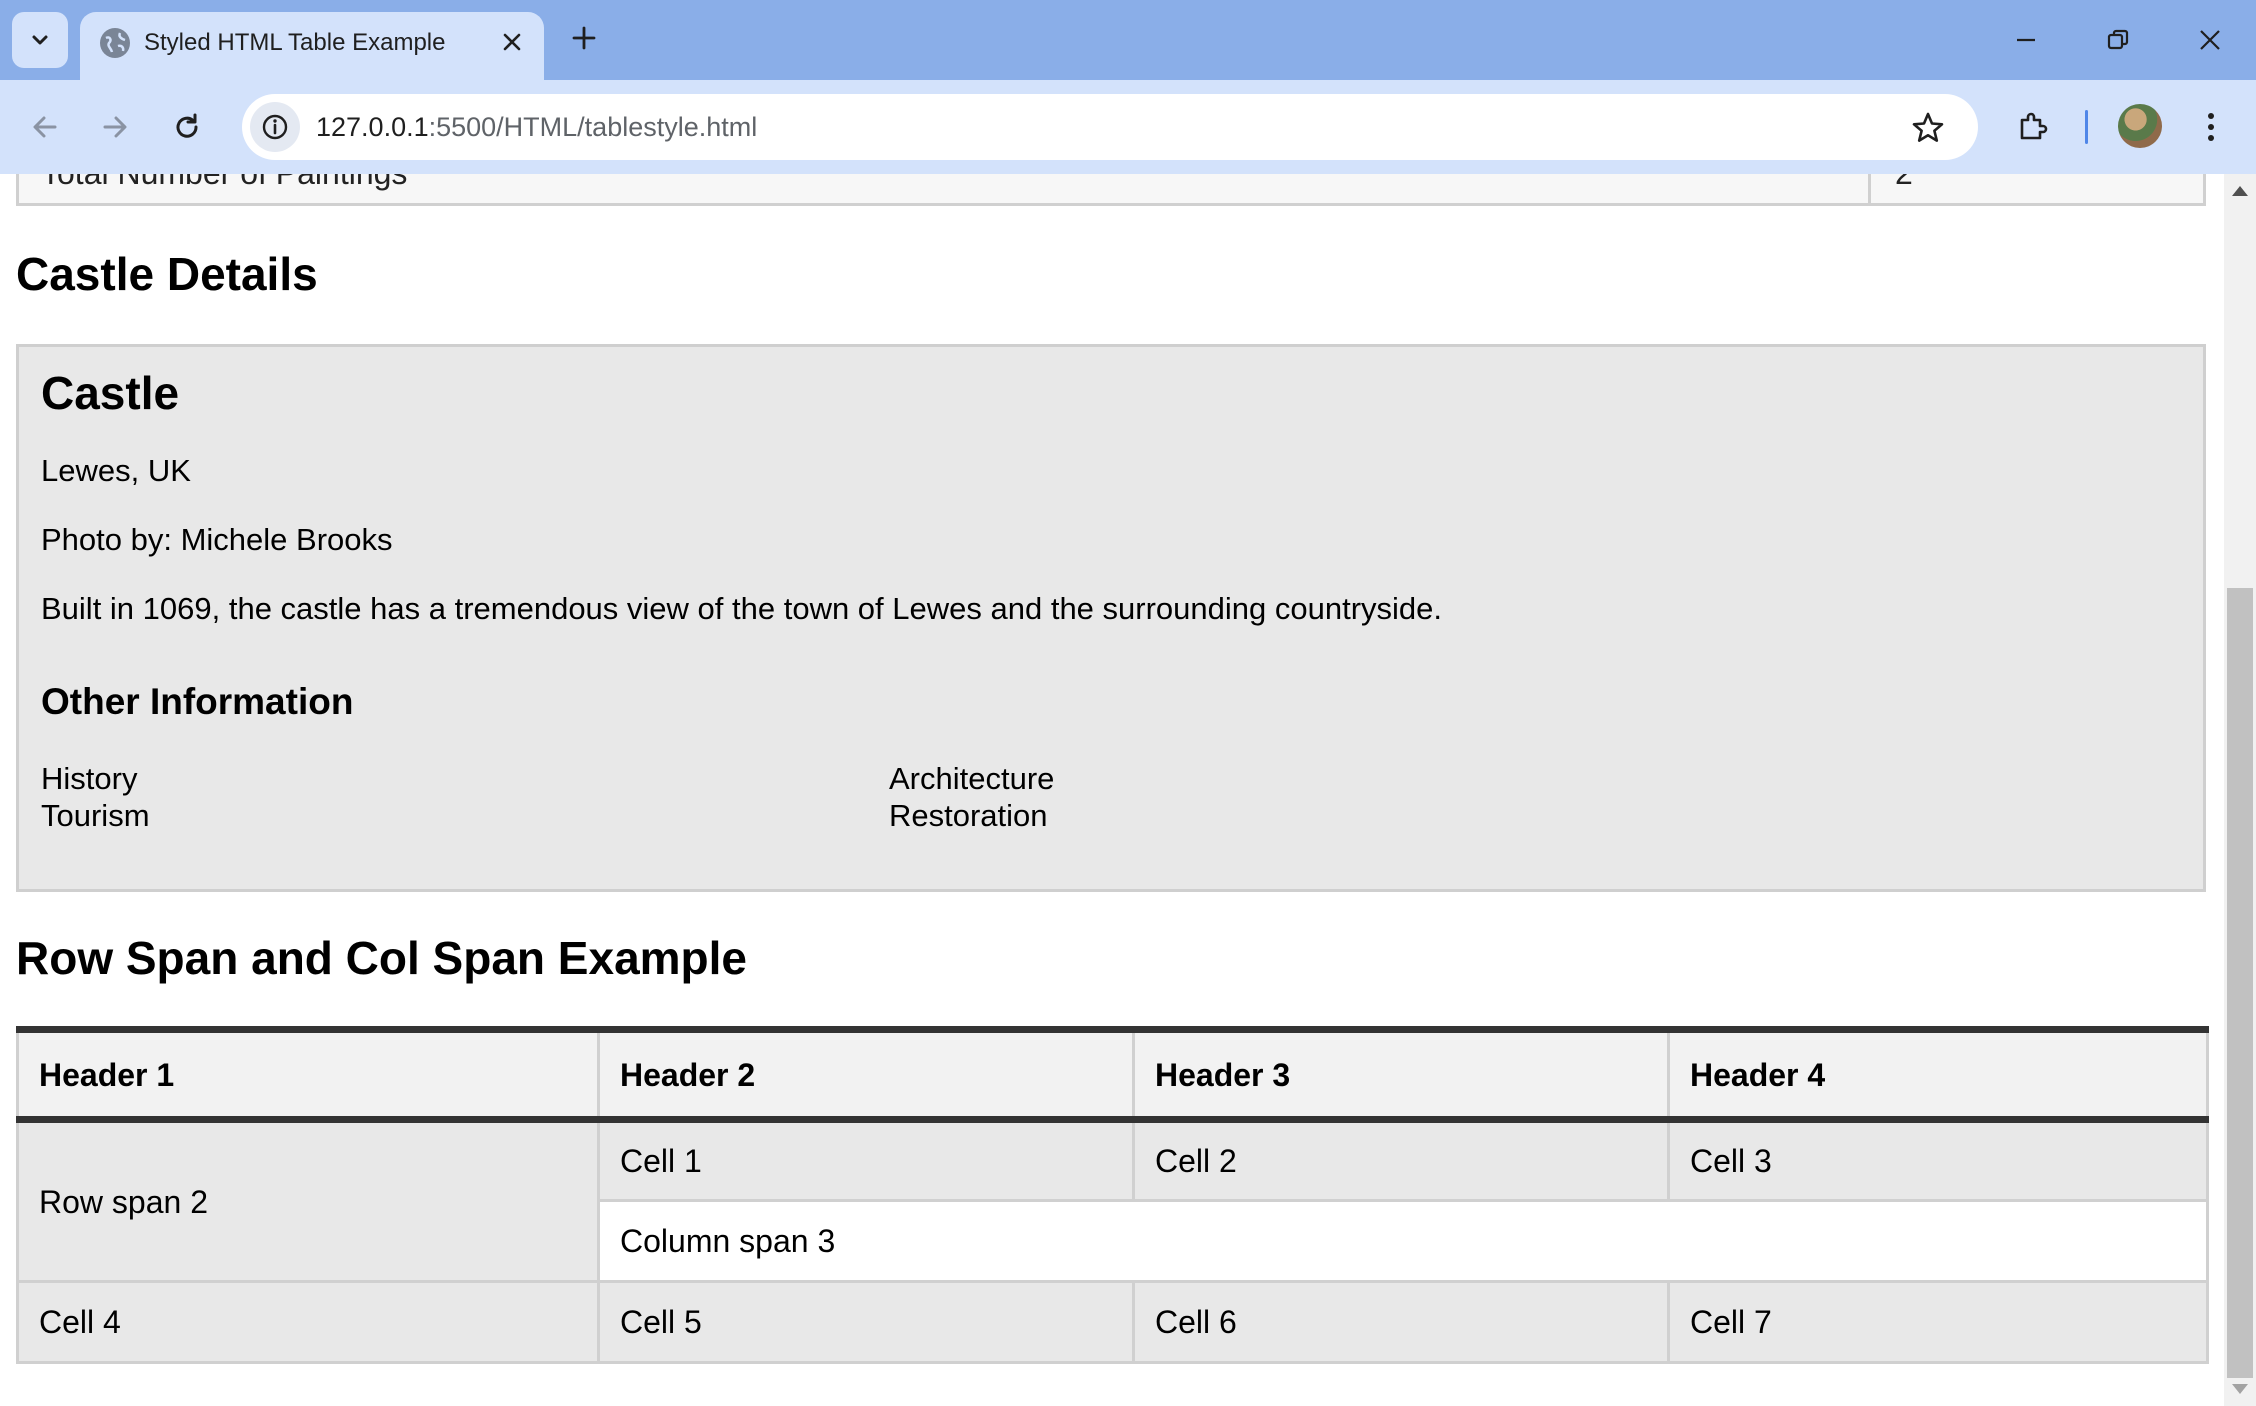 This screenshot has width=2256, height=1406. What do you see at coordinates (295, 42) in the screenshot?
I see `tab-title: Styled HTML Table Example` at bounding box center [295, 42].